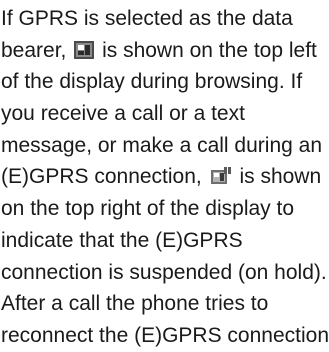 The height and width of the screenshot is (352, 329). I want to click on text-line: of the display during browsing. If, so click(152, 82).